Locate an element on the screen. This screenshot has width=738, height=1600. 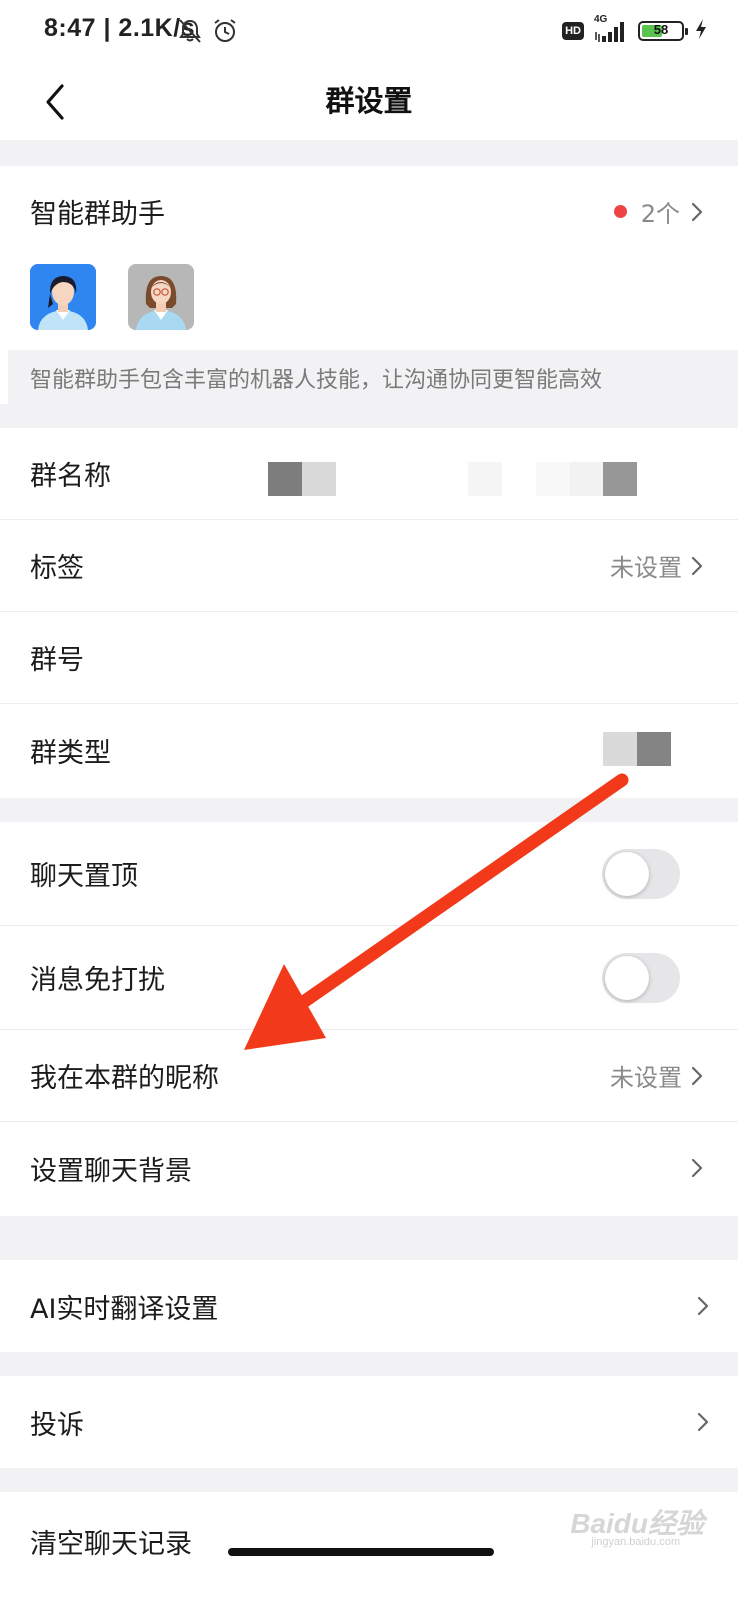
page-title: 群设置 is located at coordinates (369, 101).